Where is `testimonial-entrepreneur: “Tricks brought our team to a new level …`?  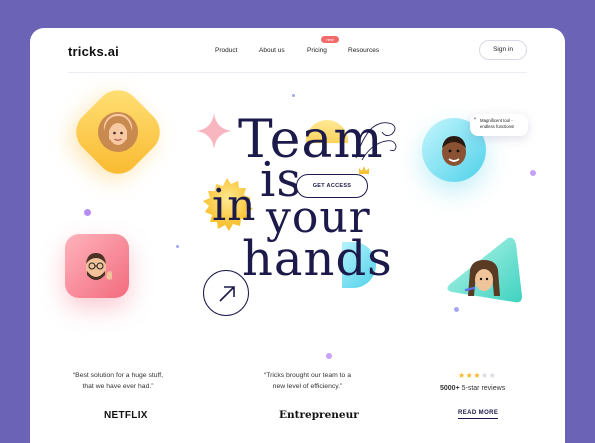 testimonial-entrepreneur: “Tricks brought our team to a new level … is located at coordinates (307, 381).